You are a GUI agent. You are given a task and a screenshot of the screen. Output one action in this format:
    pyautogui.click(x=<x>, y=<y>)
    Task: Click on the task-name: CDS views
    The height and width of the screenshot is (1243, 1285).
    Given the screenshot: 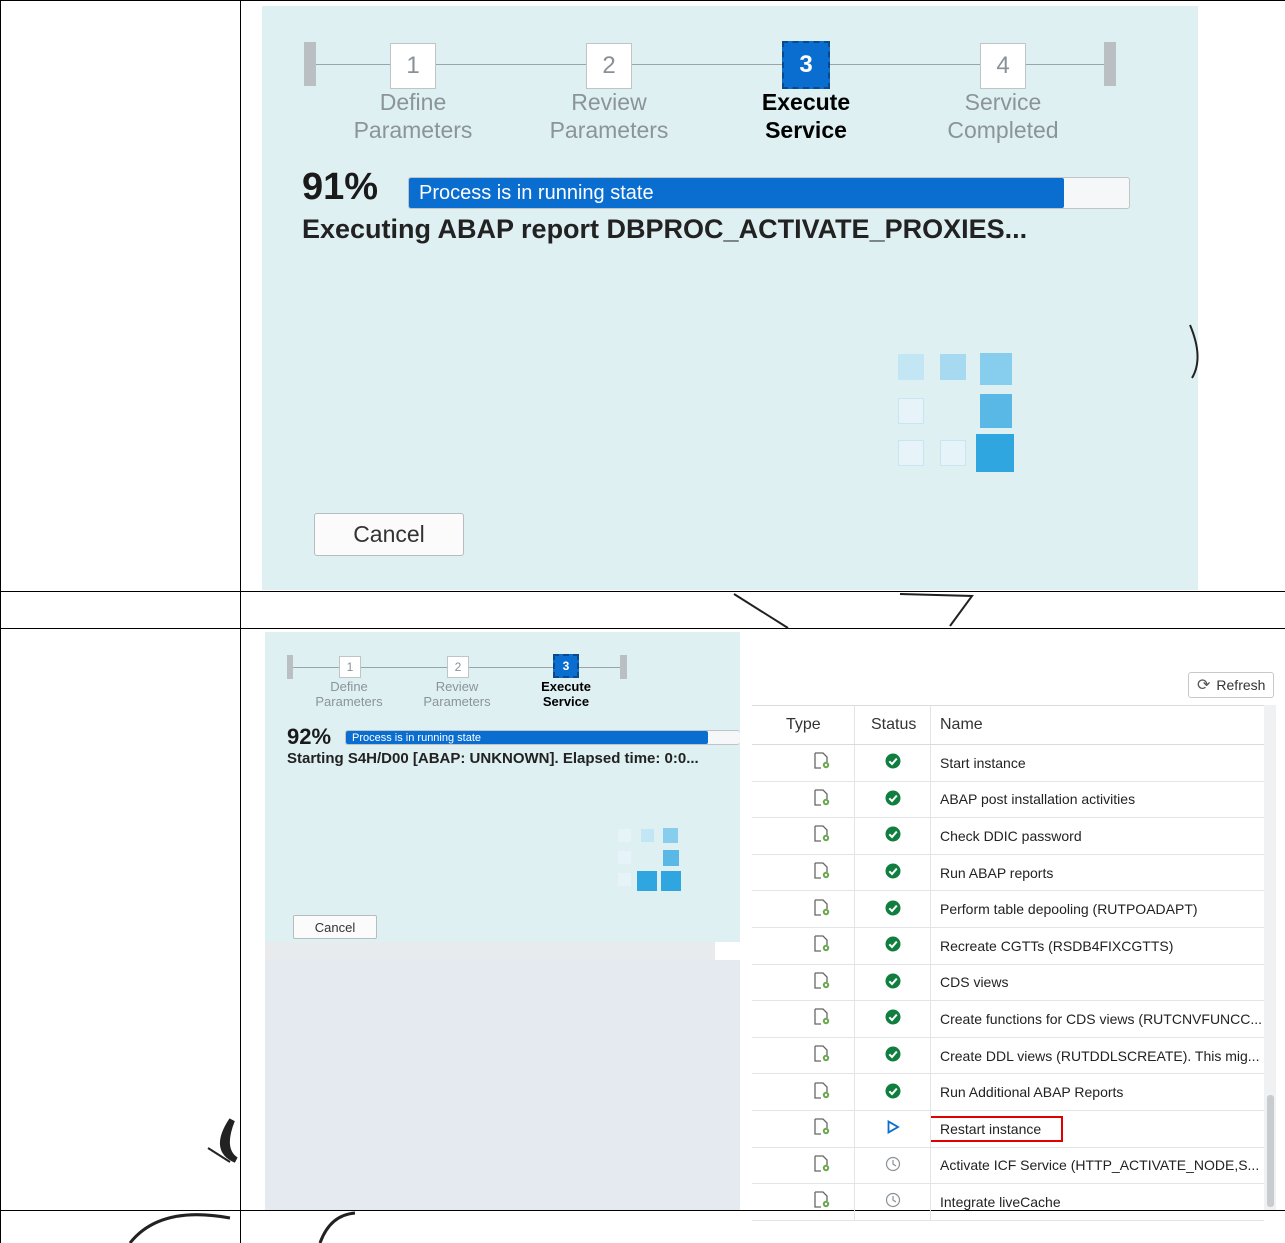 What is the action you would take?
    pyautogui.click(x=974, y=982)
    